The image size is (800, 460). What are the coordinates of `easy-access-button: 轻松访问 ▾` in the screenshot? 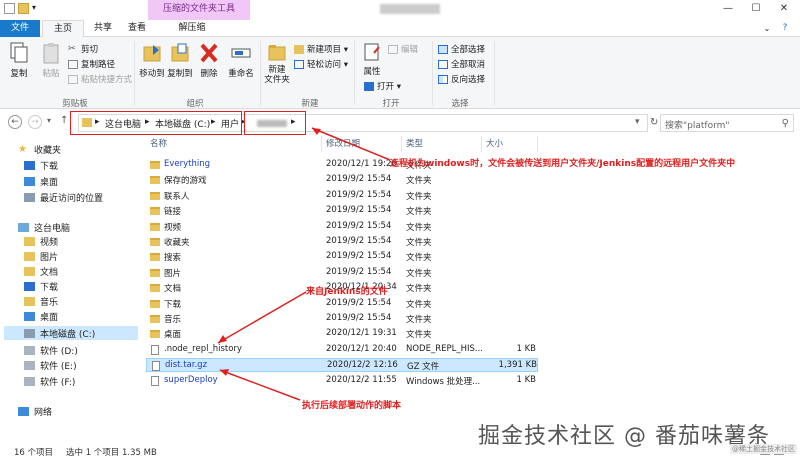 It's located at (321, 64).